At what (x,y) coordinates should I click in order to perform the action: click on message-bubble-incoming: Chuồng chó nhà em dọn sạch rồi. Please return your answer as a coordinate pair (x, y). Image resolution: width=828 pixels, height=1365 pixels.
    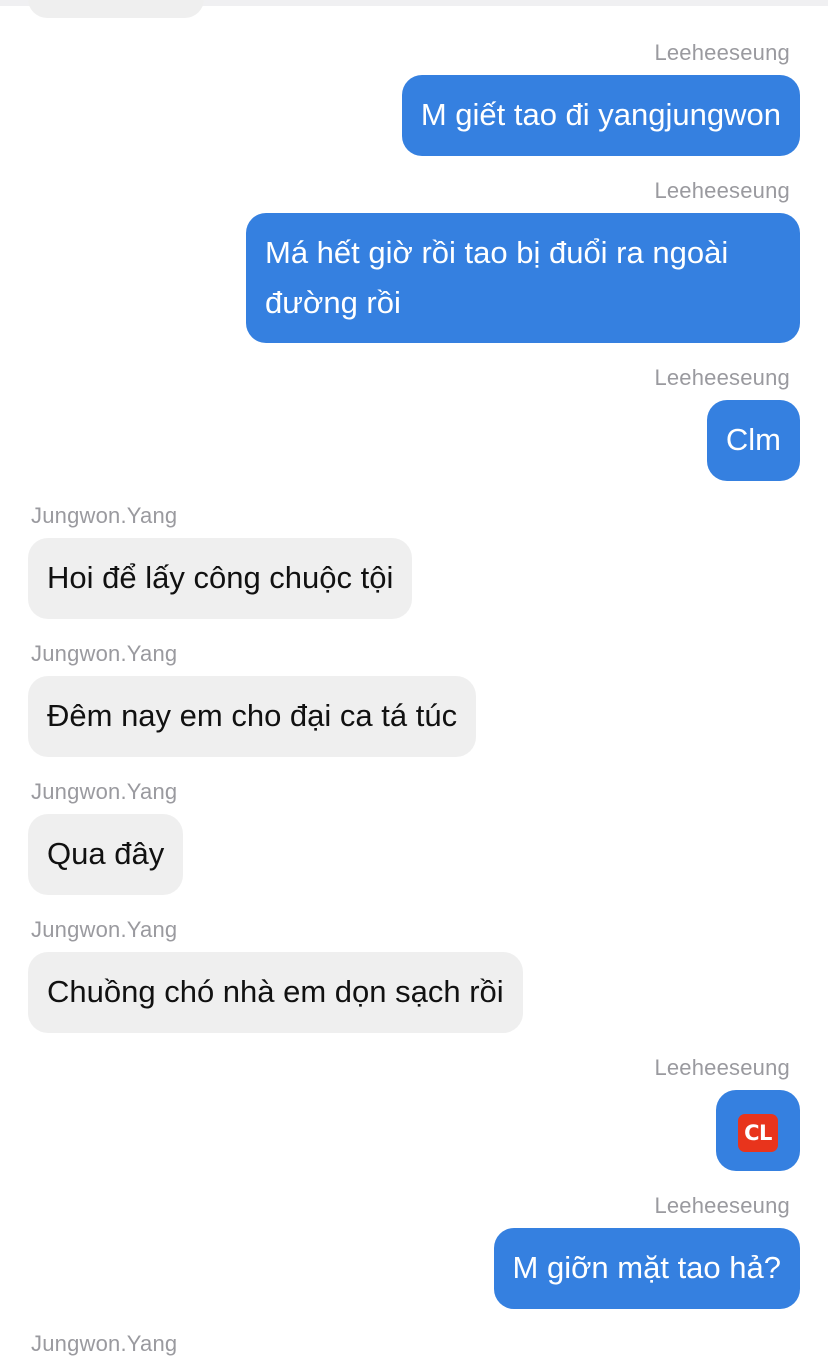
    Looking at the image, I should click on (275, 992).